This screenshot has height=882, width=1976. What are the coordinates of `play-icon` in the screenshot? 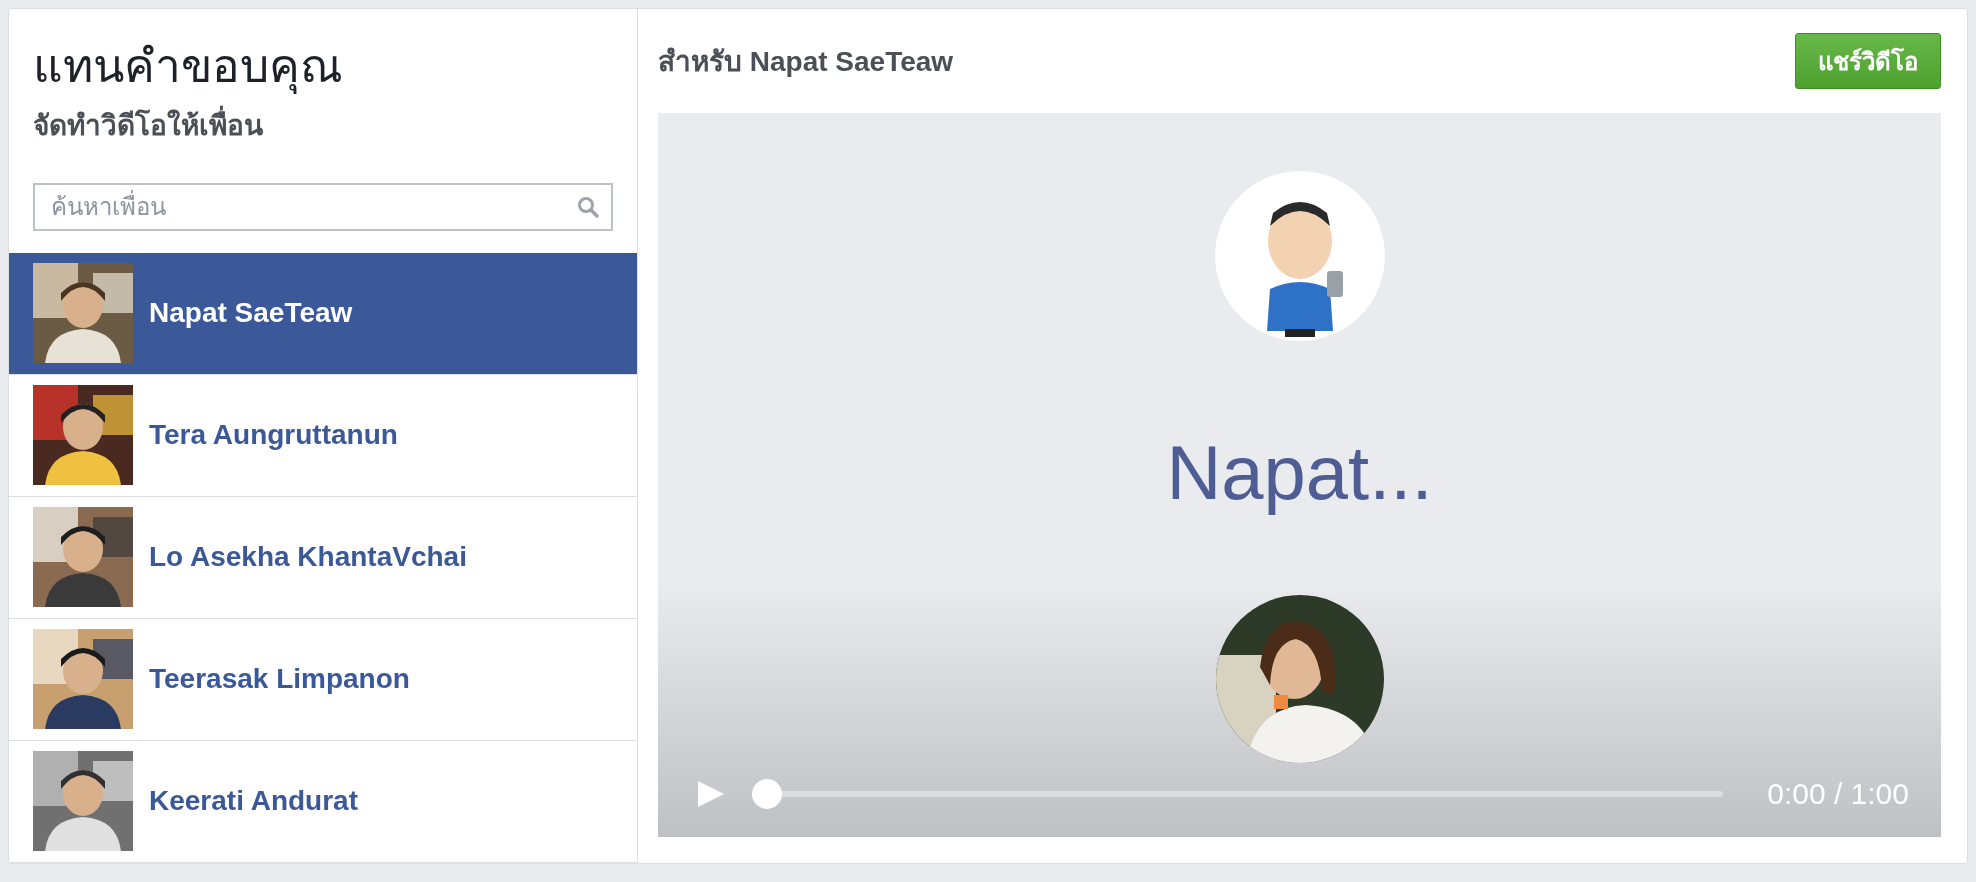 It's located at (711, 793).